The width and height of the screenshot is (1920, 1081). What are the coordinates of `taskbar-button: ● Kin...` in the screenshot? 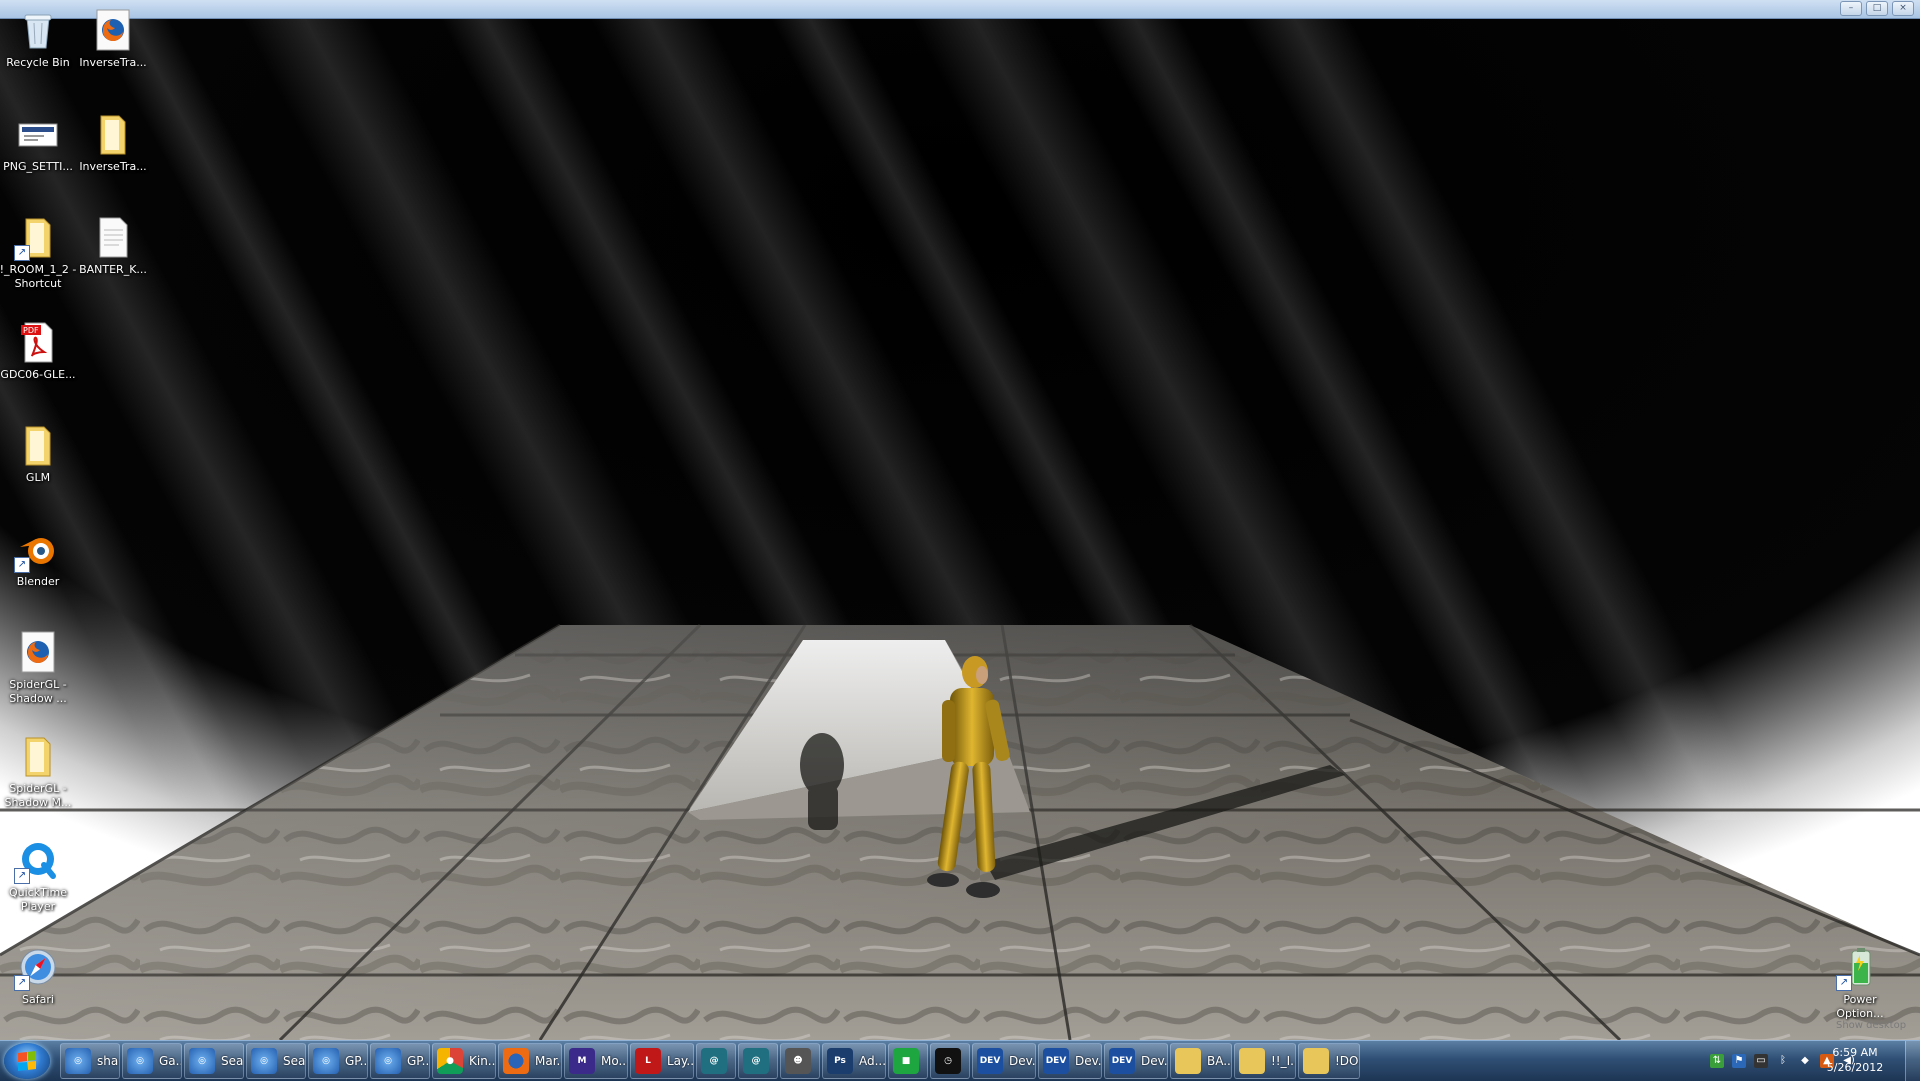 It's located at (464, 1061).